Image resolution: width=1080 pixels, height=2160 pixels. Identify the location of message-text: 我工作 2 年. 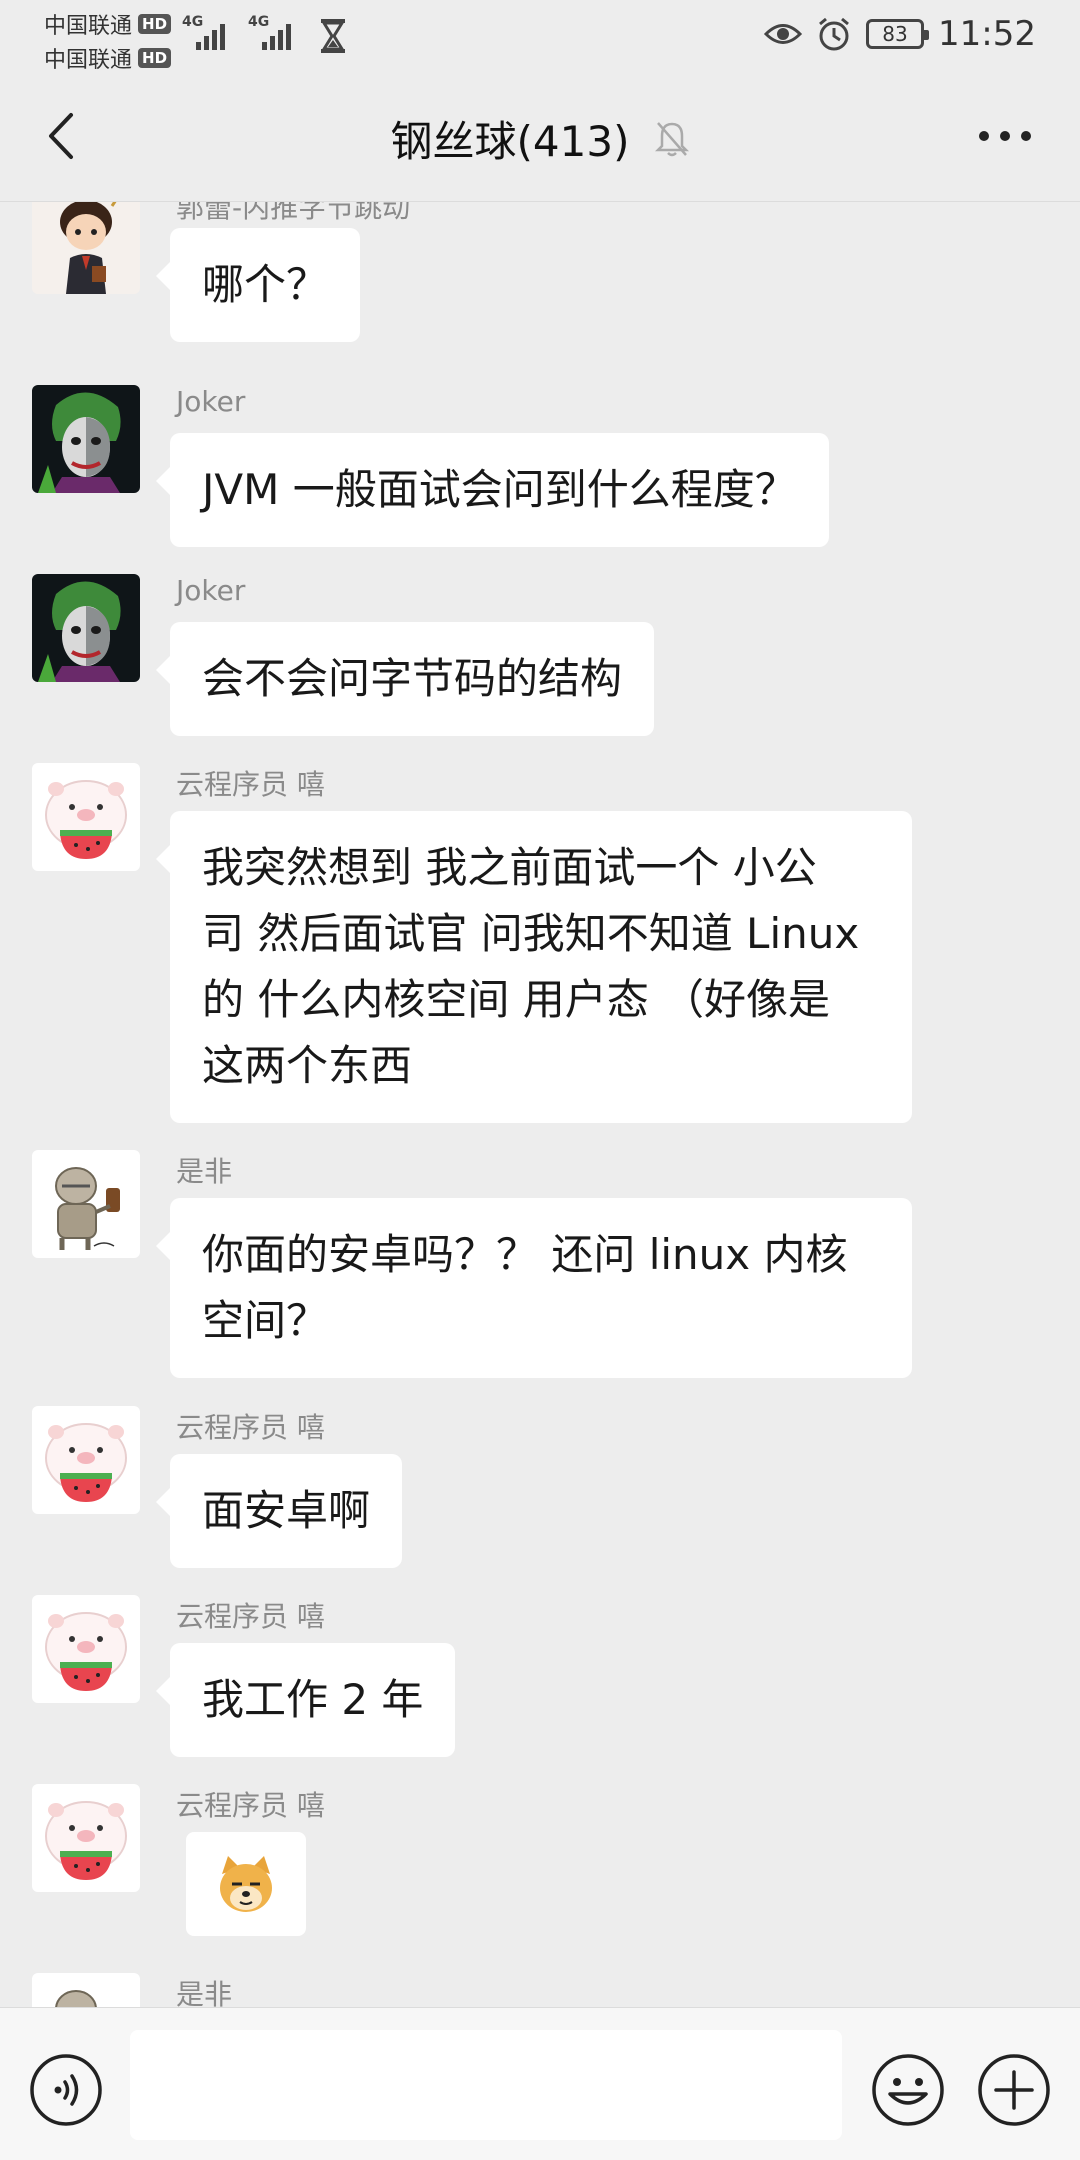
(313, 1699).